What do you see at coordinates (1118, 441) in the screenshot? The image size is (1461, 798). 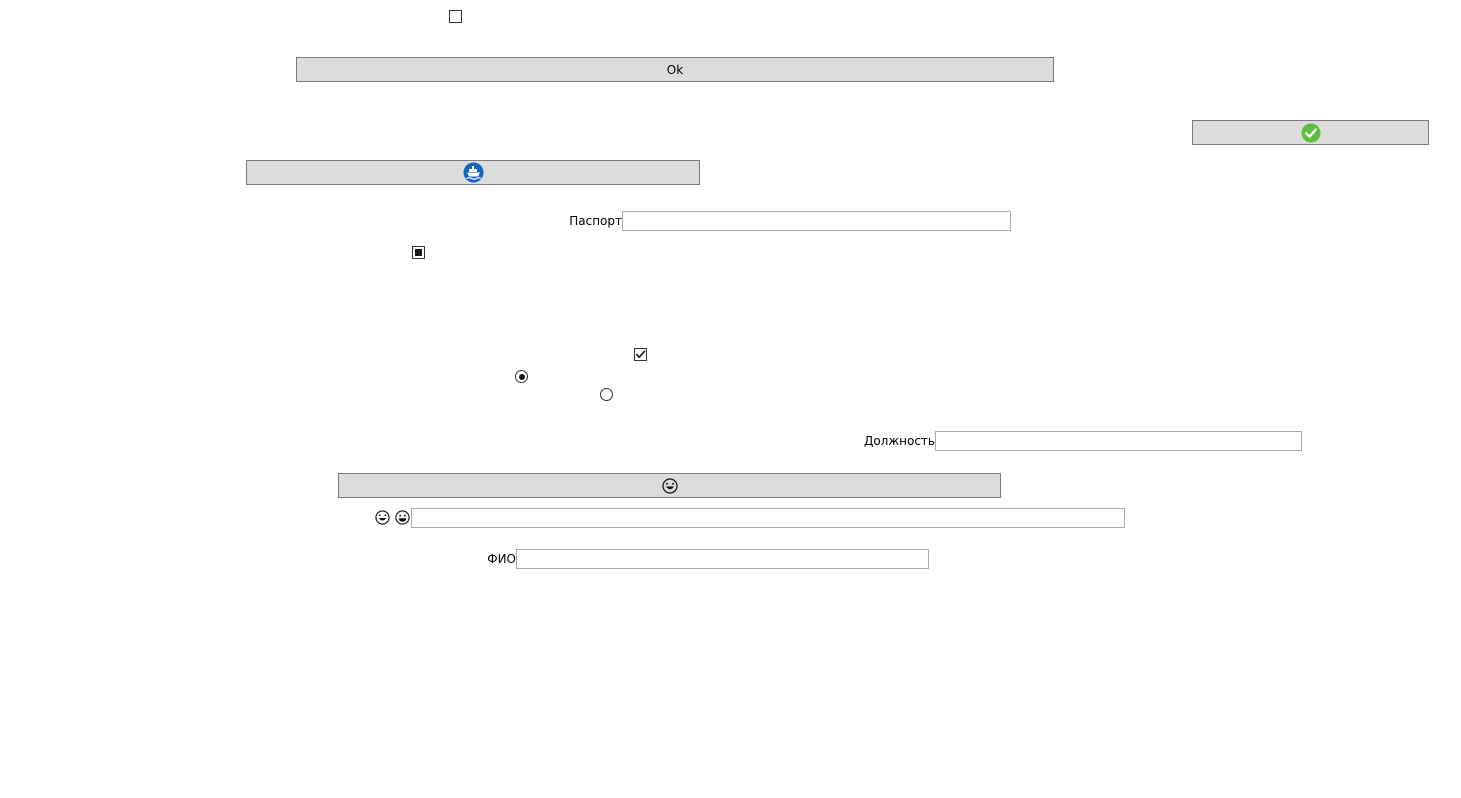 I see `position-field` at bounding box center [1118, 441].